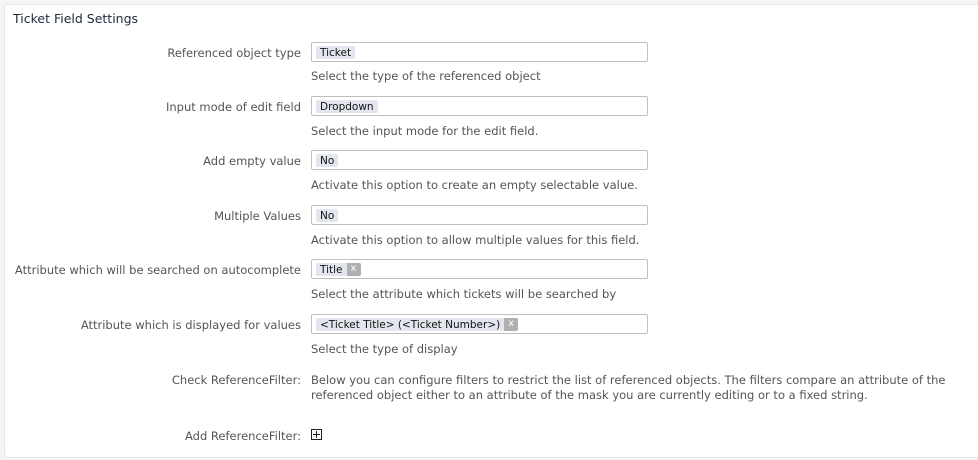  I want to click on label-multiple-values: Multiple Values, so click(257, 216).